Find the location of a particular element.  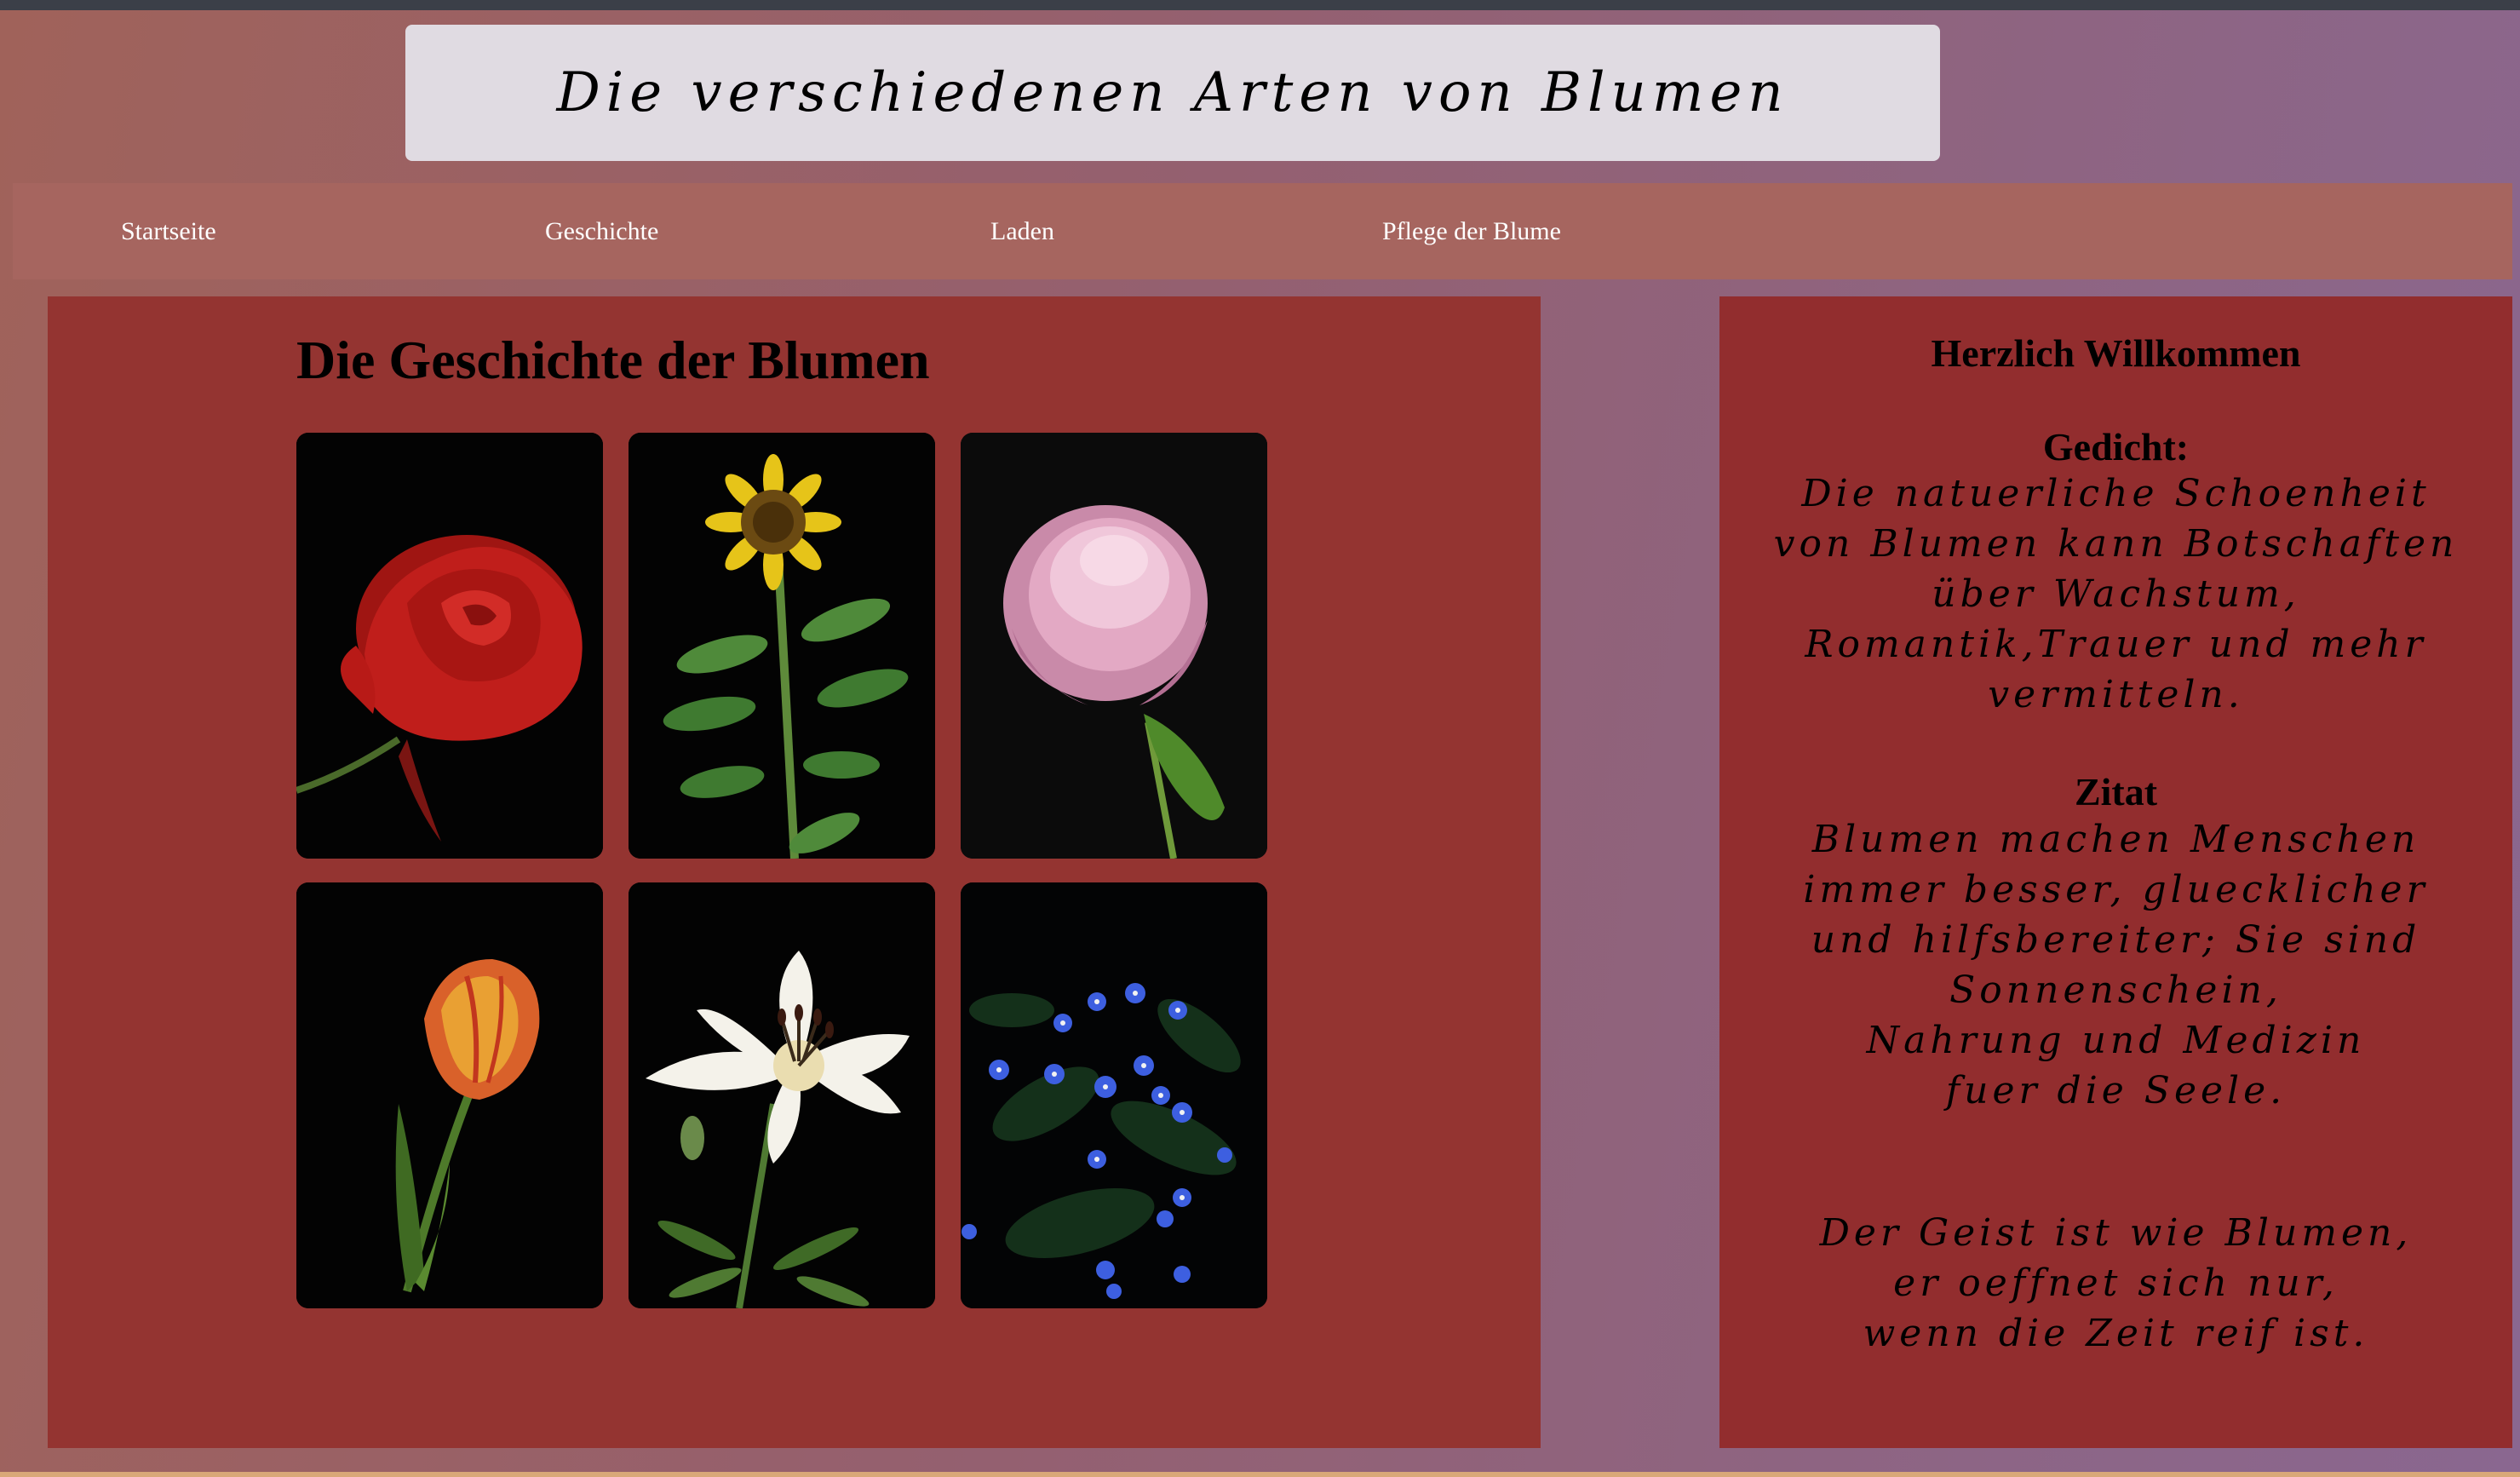

quote-heading: Zitat is located at coordinates (2116, 792).